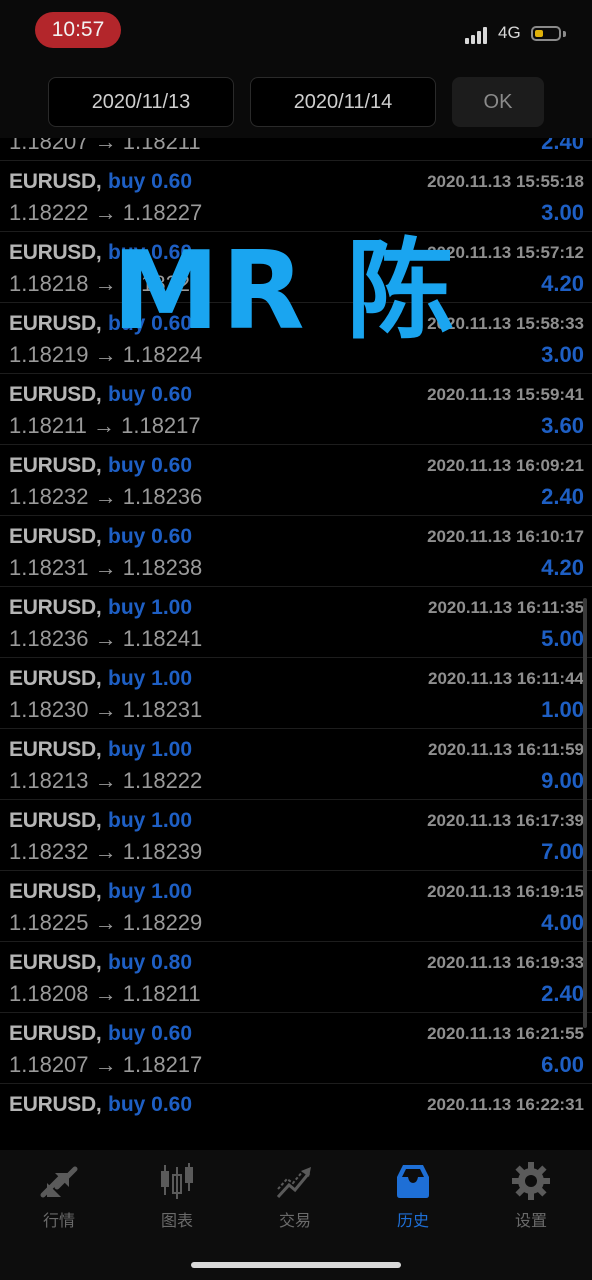  Describe the element at coordinates (59, 1182) in the screenshot. I see `quotes-arrows-icon` at that location.